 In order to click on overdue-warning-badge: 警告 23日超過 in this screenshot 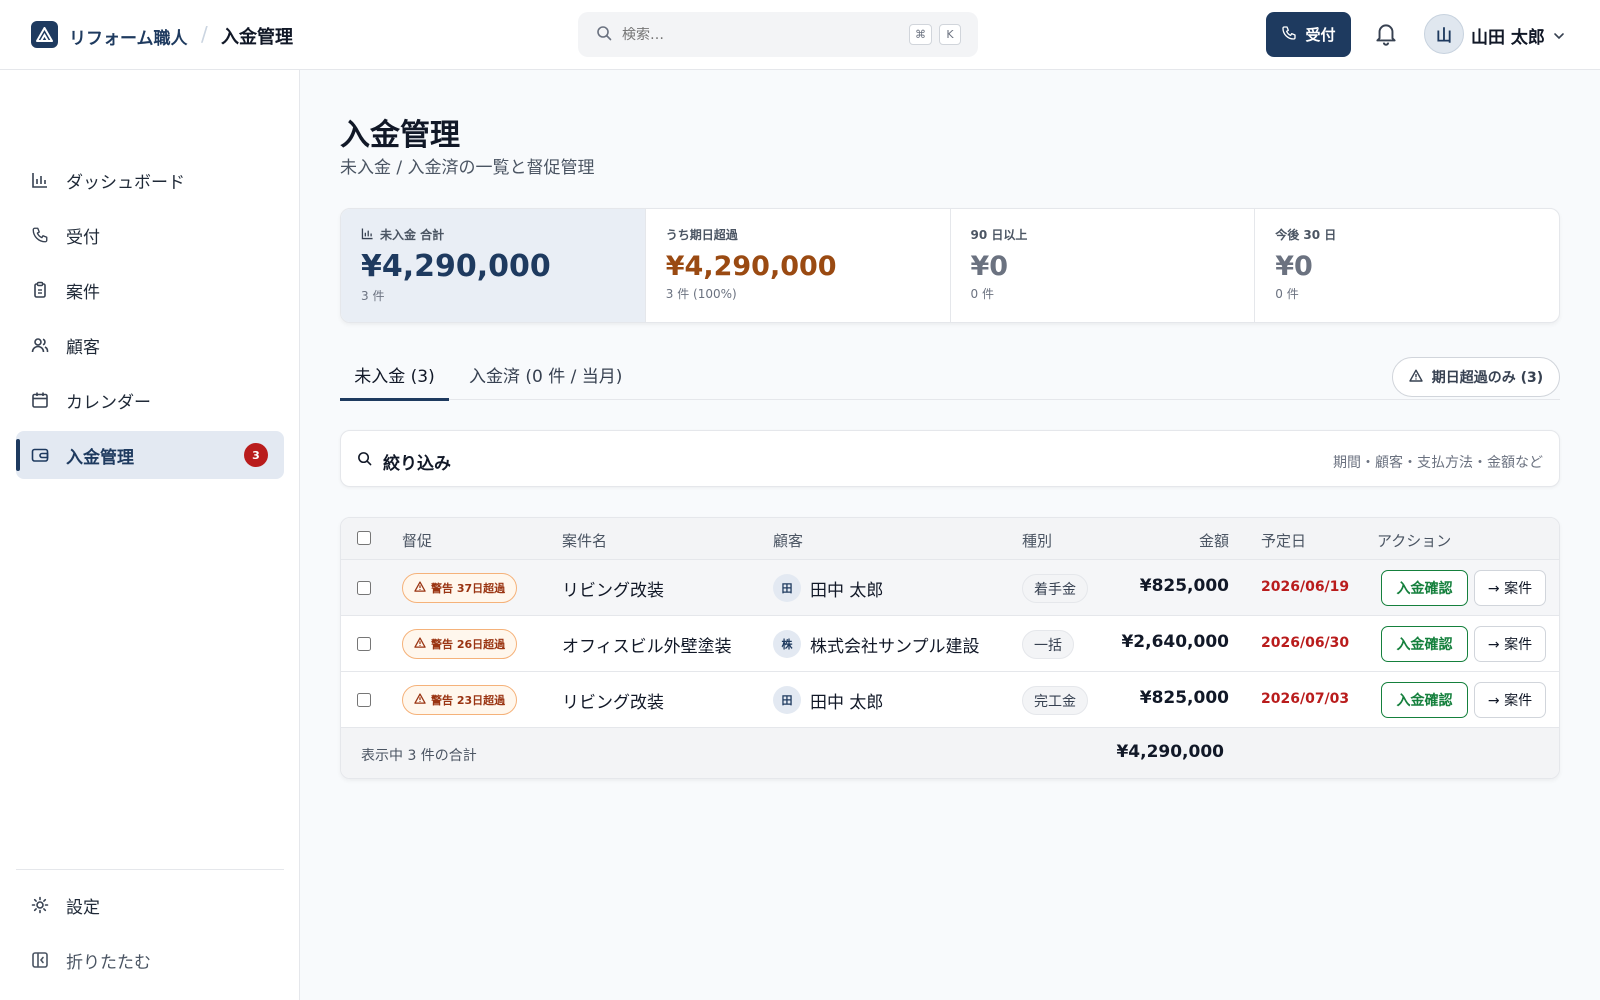, I will do `click(460, 700)`.